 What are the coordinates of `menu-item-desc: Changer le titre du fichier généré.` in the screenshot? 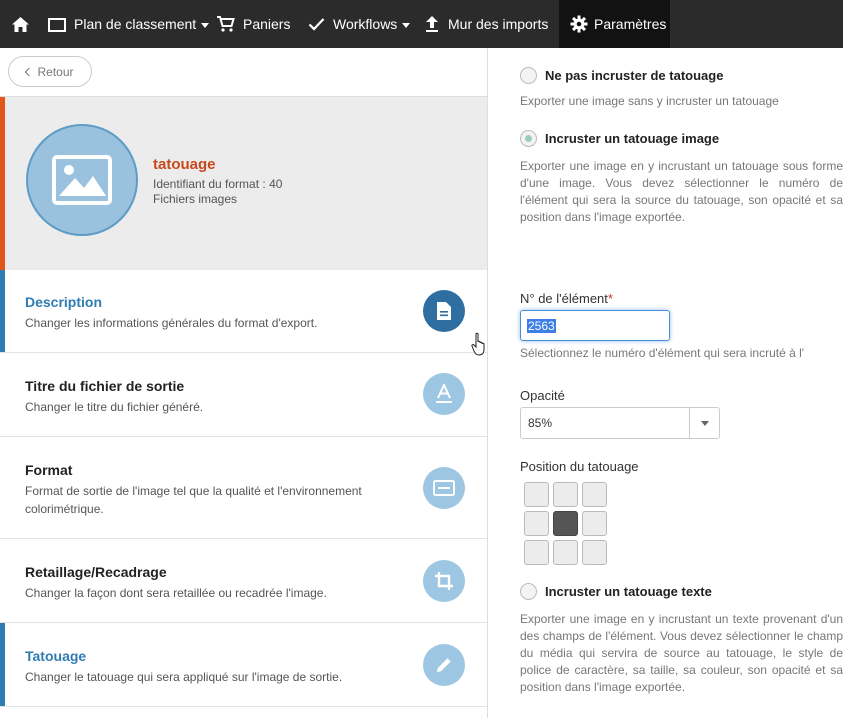 It's located at (114, 407).